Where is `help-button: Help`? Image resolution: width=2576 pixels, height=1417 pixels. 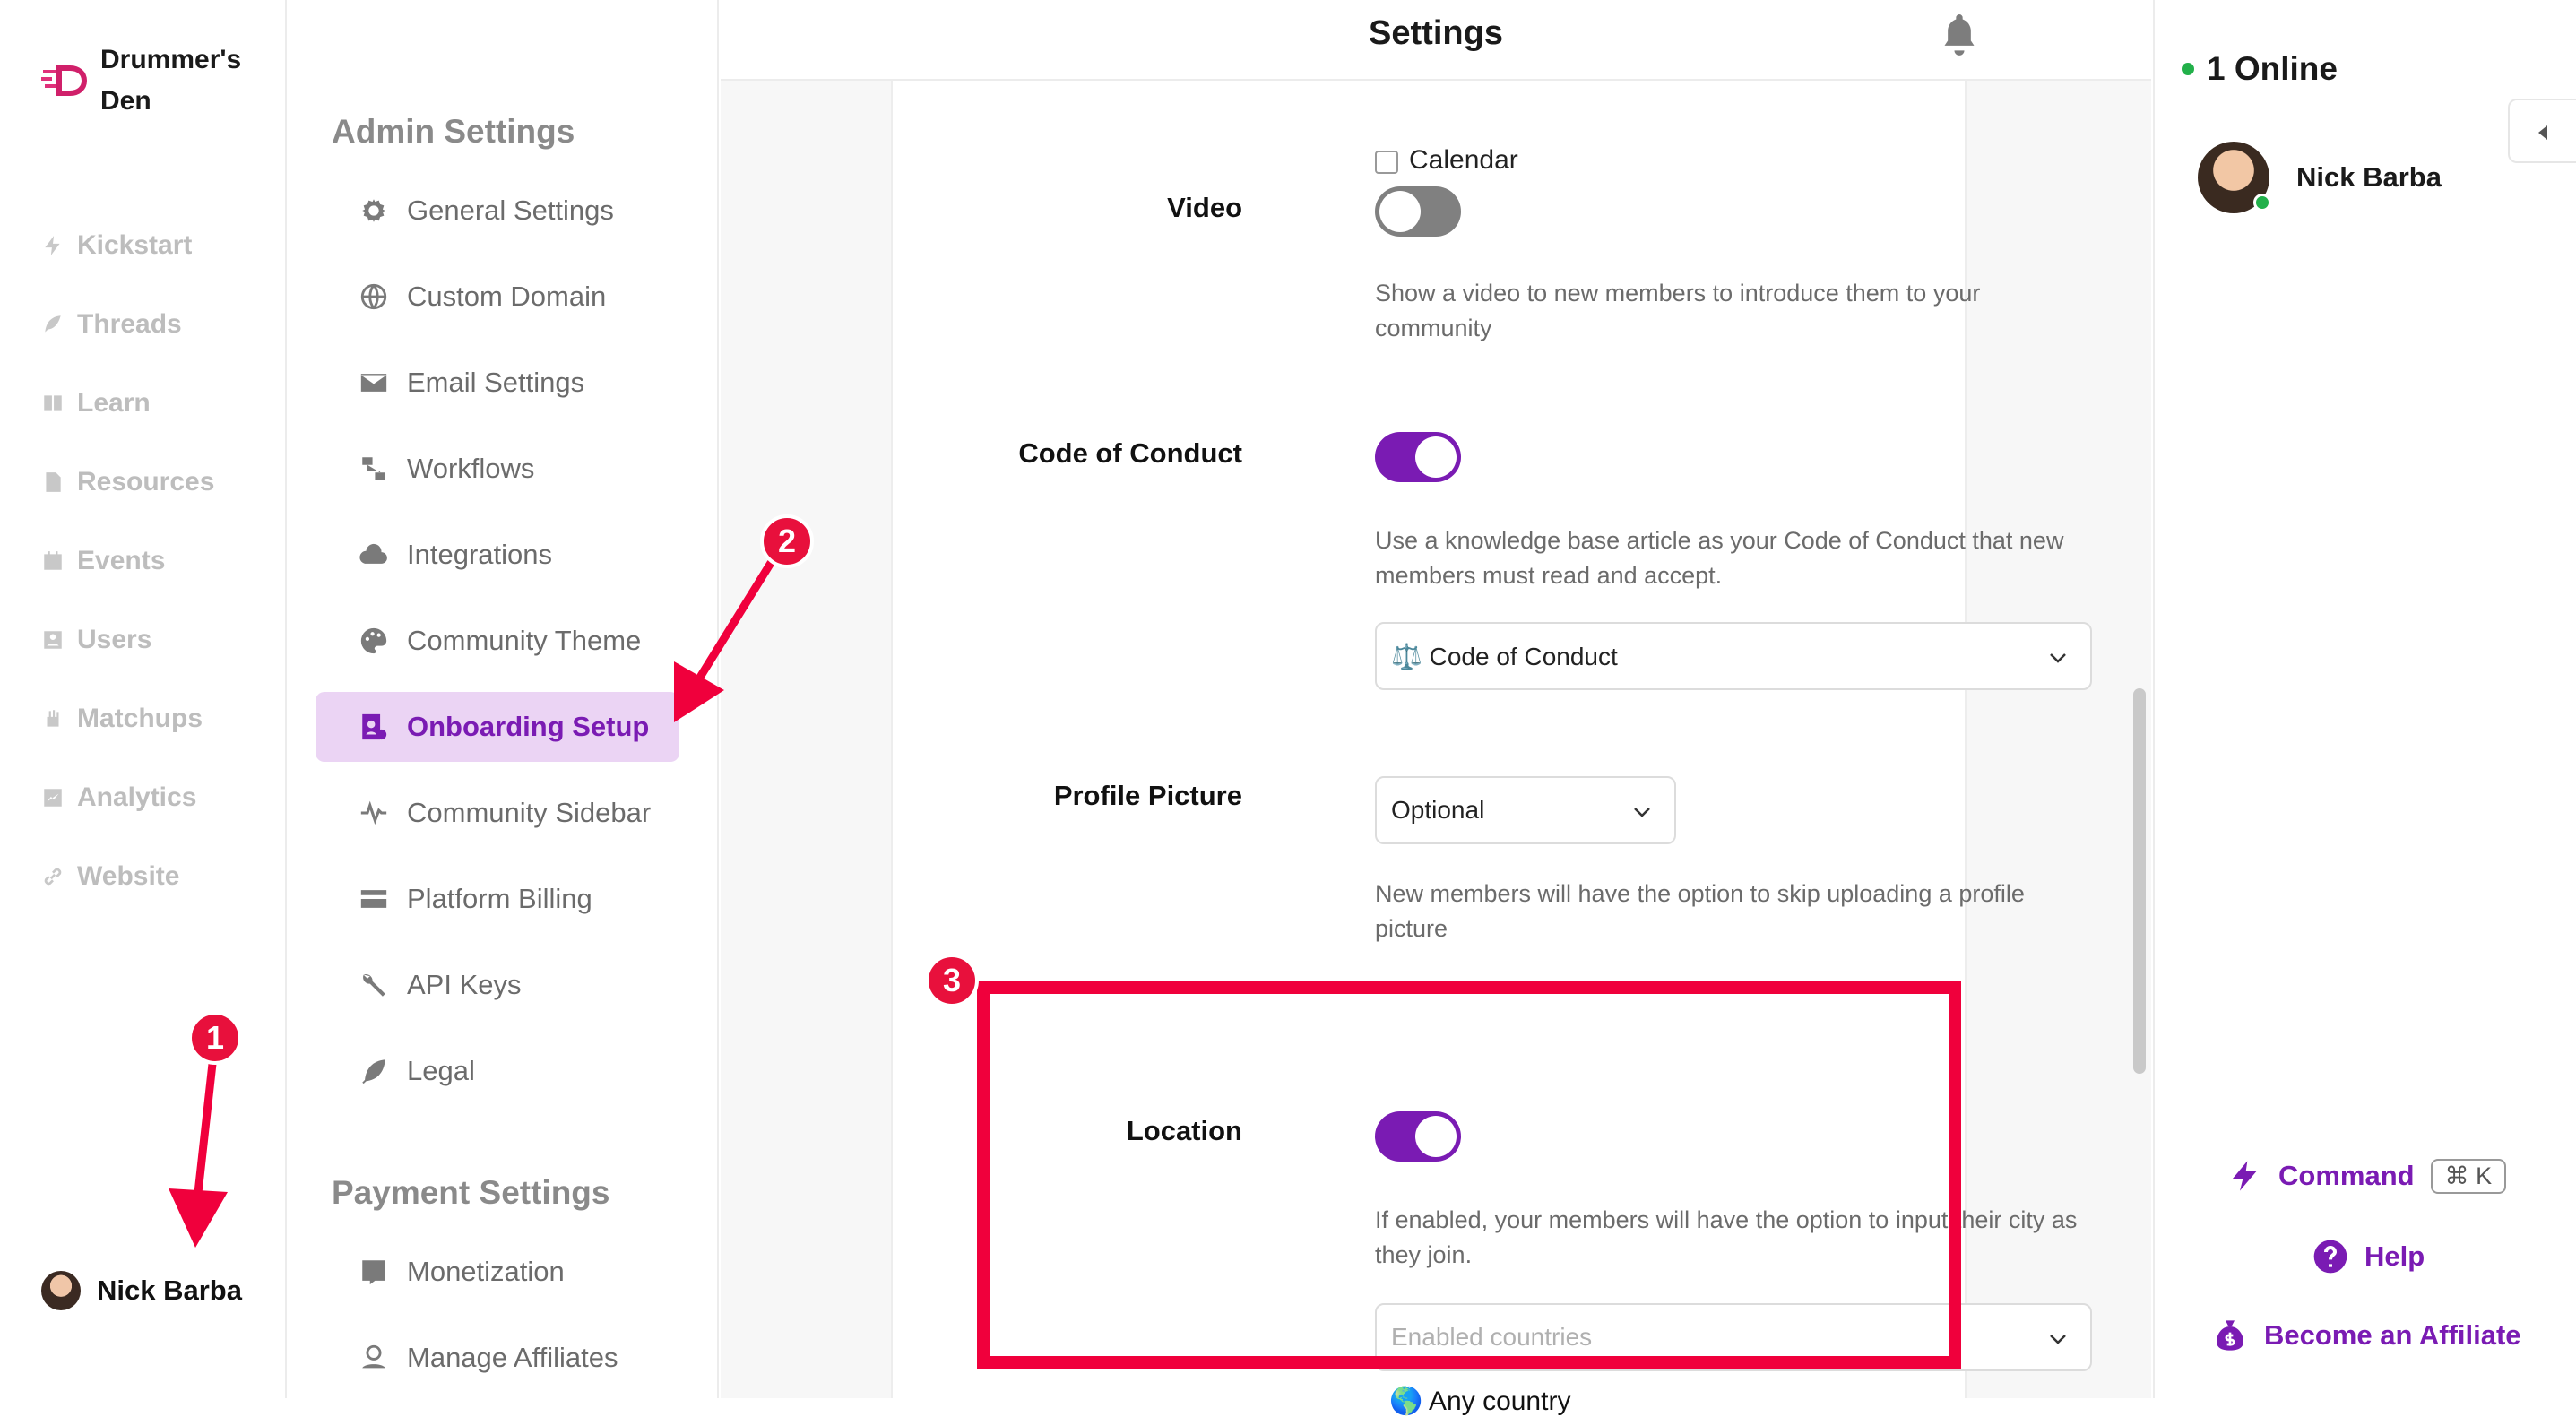
help-button: Help is located at coordinates (2368, 1256).